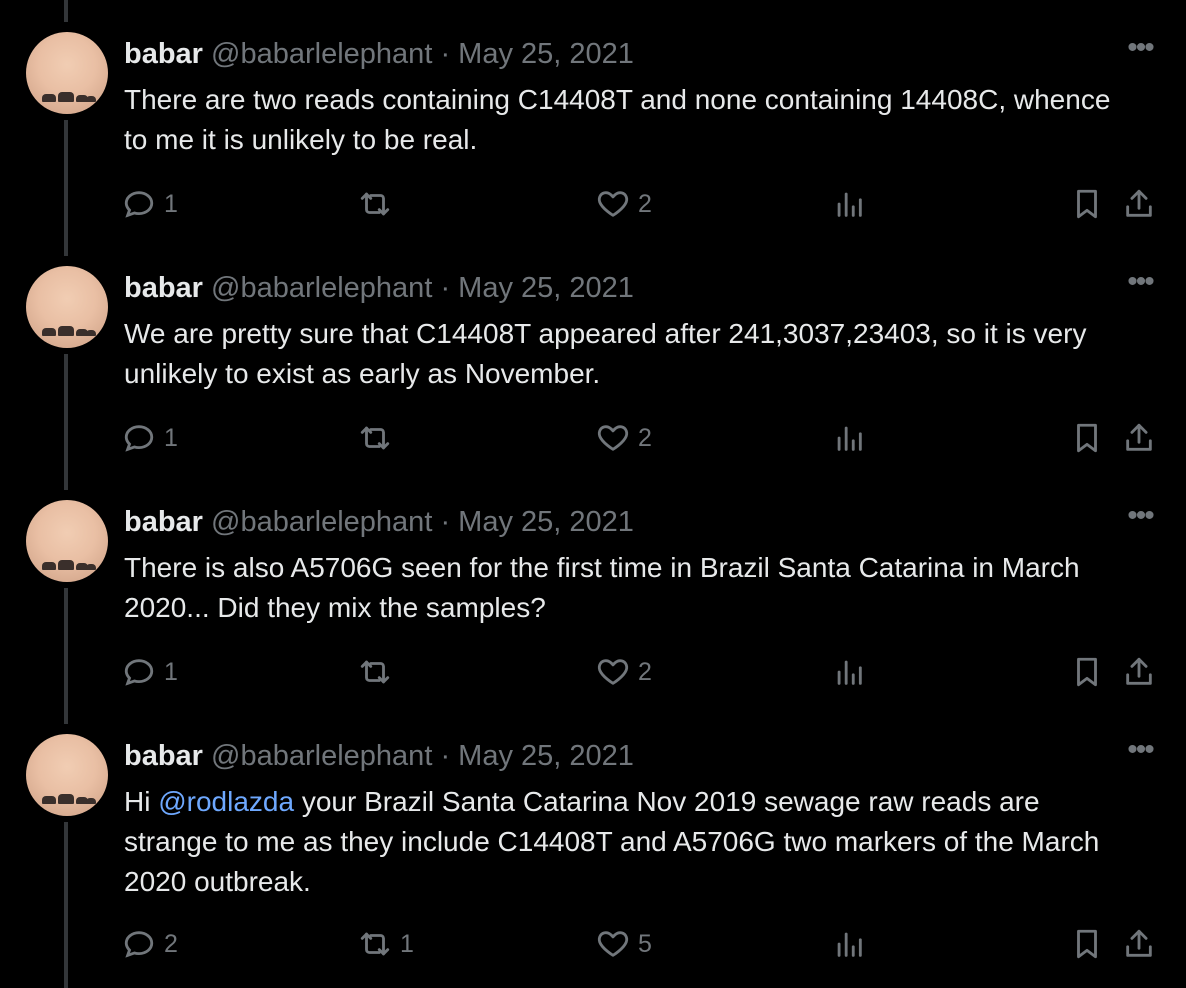  I want to click on reply-button: 2, so click(150, 944).